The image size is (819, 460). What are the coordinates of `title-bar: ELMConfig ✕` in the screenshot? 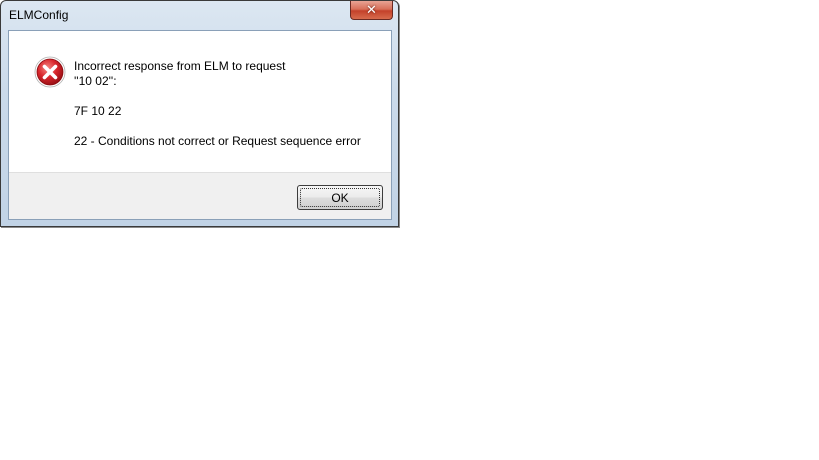 It's located at (199, 16).